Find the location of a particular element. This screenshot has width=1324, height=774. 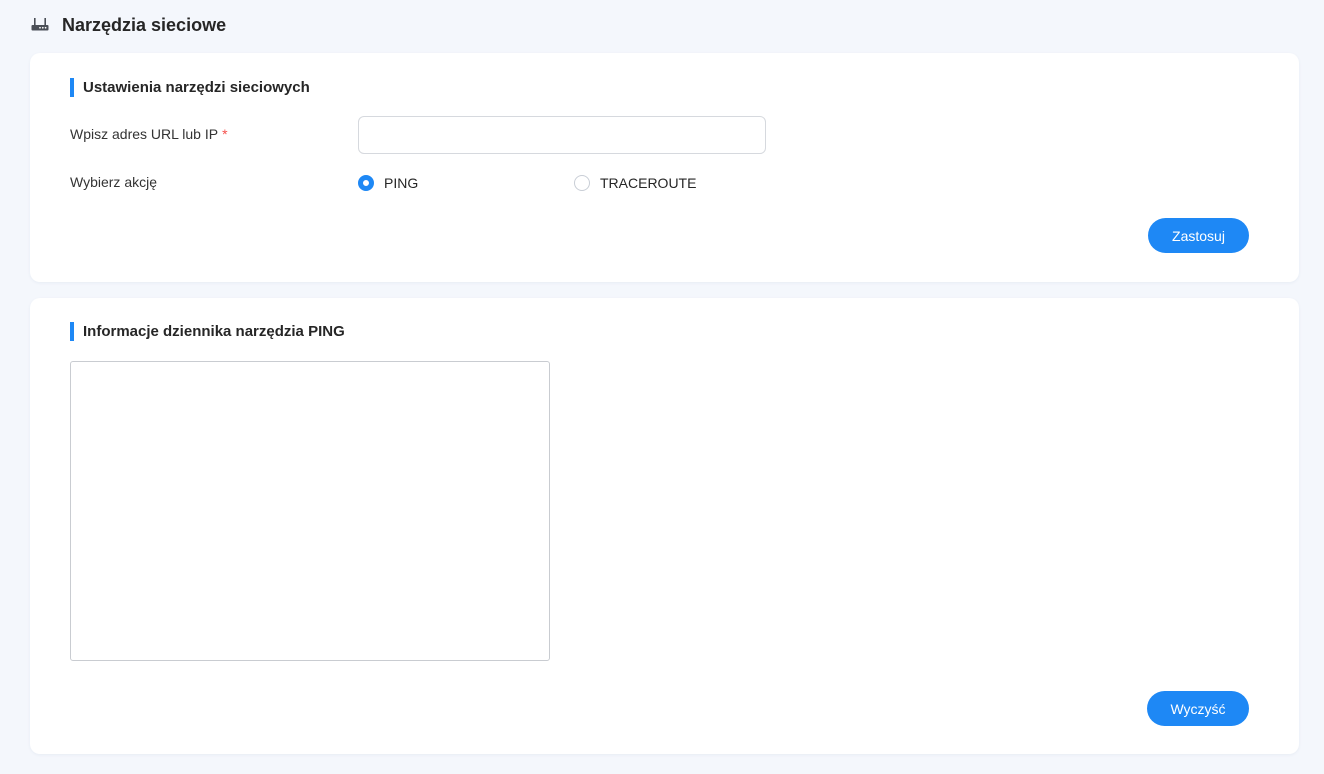

url-label: Wpisz adres URL lub IP * is located at coordinates (149, 134).